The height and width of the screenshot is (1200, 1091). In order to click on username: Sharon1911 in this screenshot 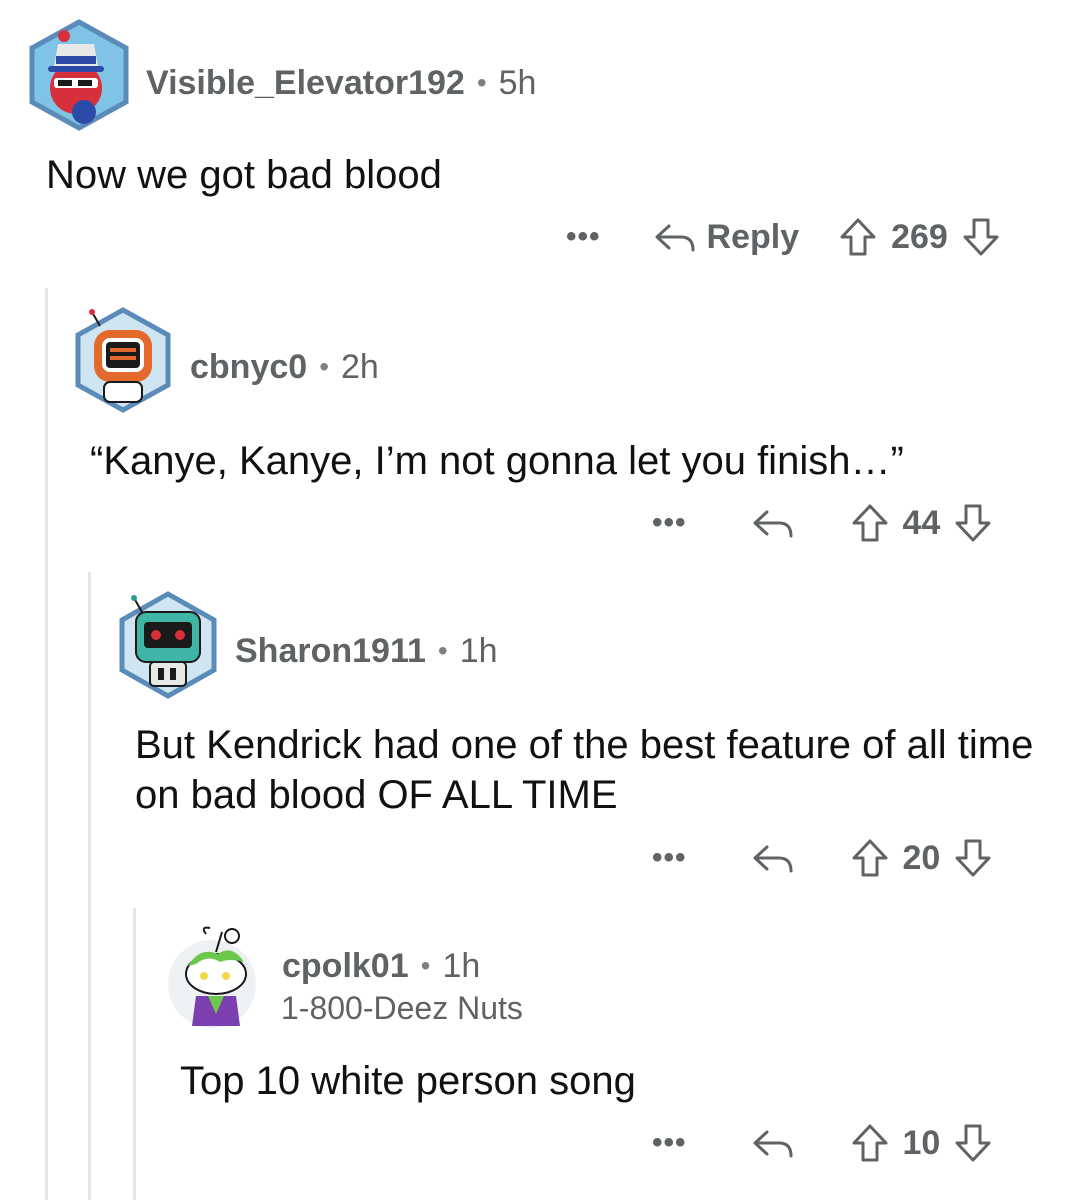, I will do `click(330, 651)`.